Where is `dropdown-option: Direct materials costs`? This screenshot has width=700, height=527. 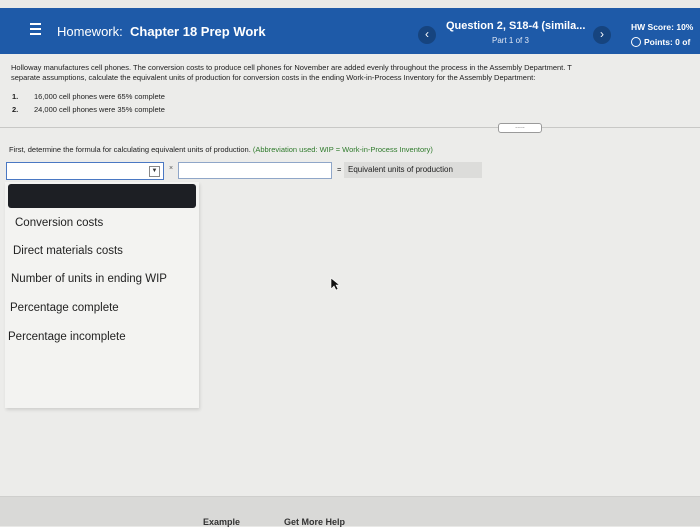
dropdown-option: Direct materials costs is located at coordinates (68, 251).